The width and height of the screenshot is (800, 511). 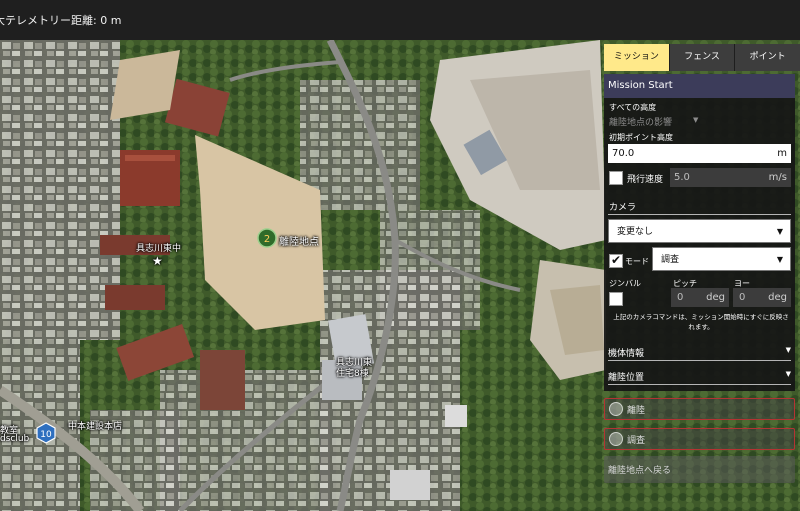 What do you see at coordinates (699, 469) in the screenshot?
I see `return-to-launch-button: 離陸地点へ戻る` at bounding box center [699, 469].